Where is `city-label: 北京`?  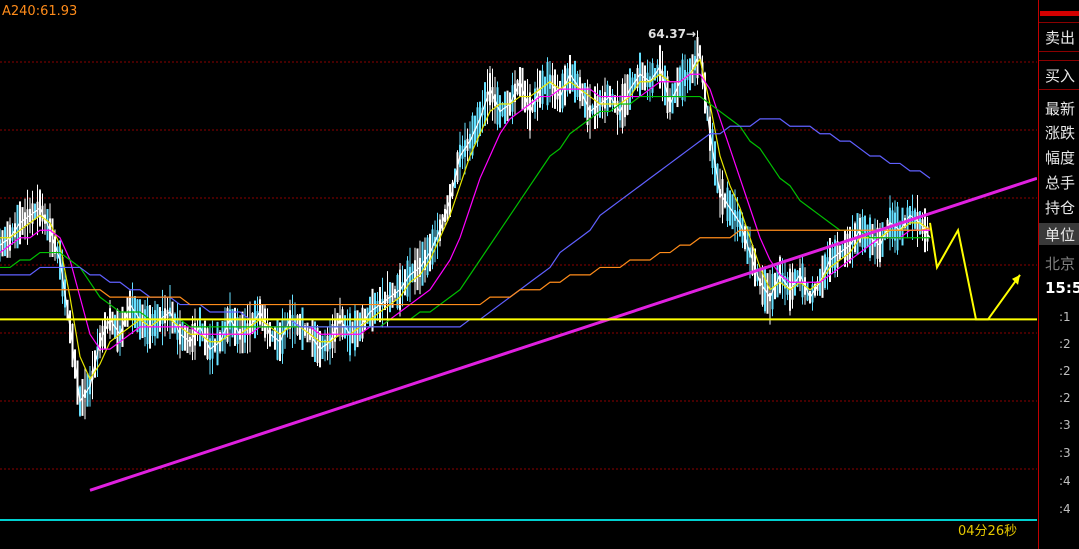
city-label: 北京 is located at coordinates (1060, 264).